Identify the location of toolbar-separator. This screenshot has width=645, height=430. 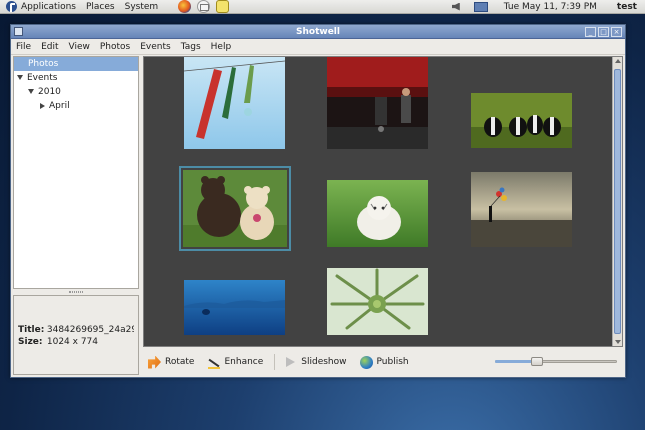
(275, 362).